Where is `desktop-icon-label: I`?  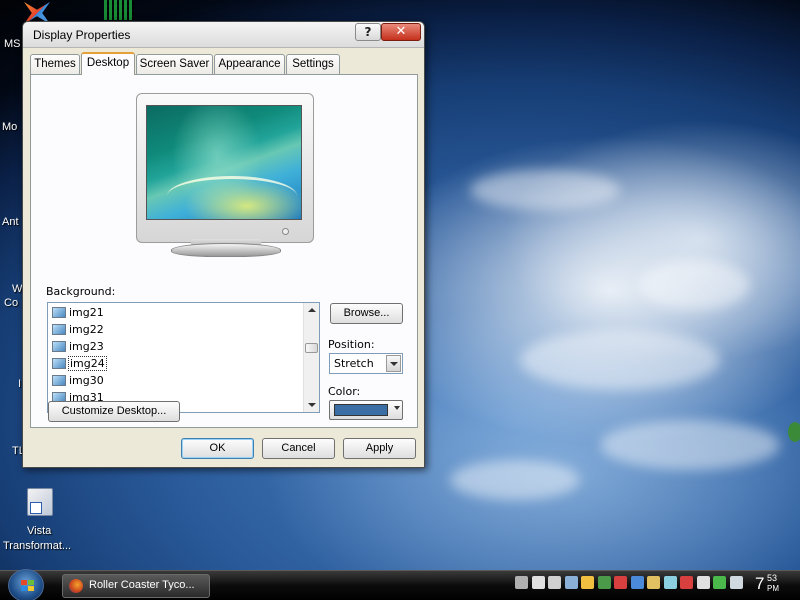 desktop-icon-label: I is located at coordinates (19, 384).